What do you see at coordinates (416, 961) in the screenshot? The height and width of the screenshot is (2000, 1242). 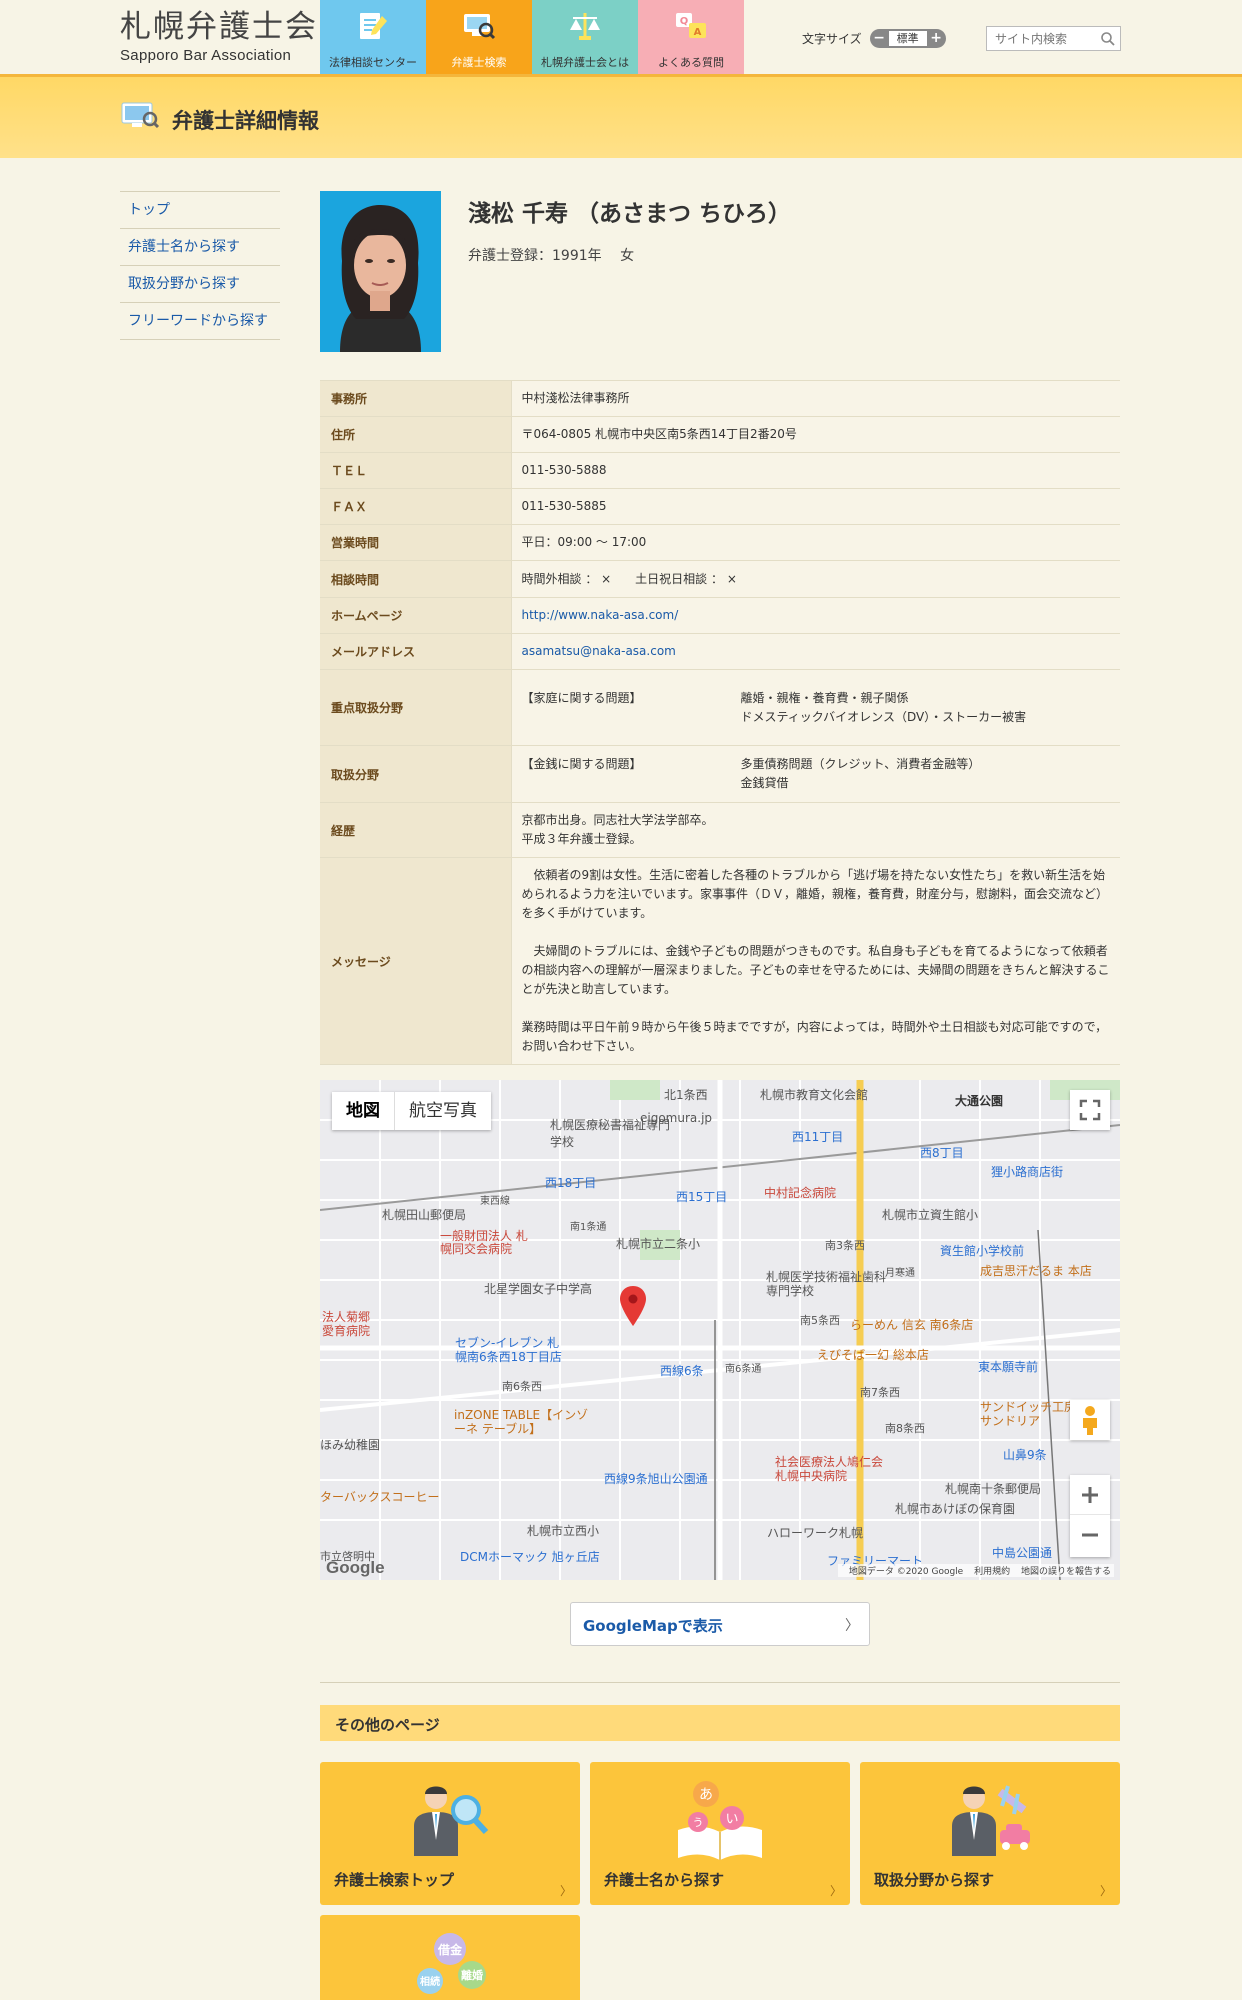 I see `row-label-message: メッセージ` at bounding box center [416, 961].